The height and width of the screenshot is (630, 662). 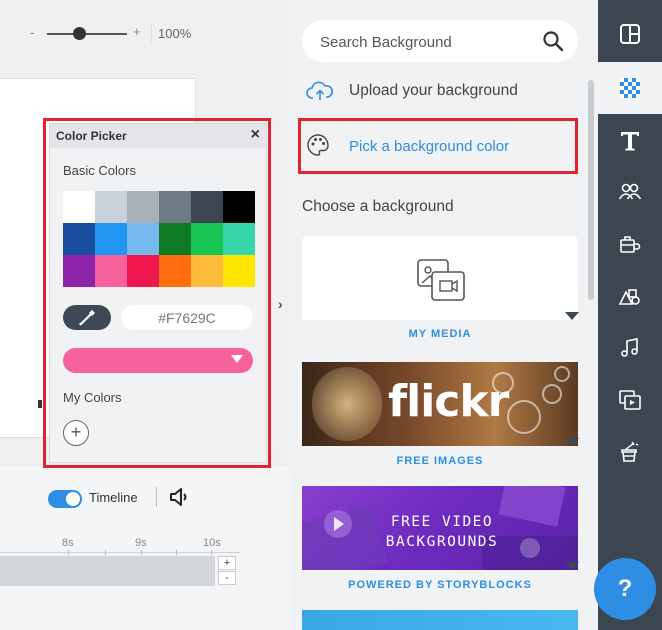 I want to click on timeline-tick-label: 9s, so click(x=141, y=543).